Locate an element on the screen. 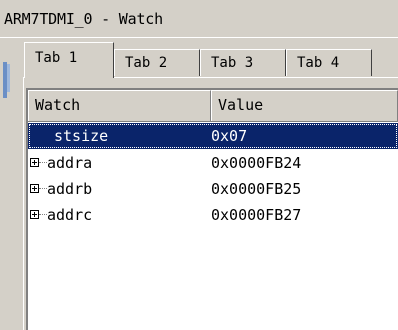 The height and width of the screenshot is (330, 398). tab-3: Tab 3 is located at coordinates (243, 62).